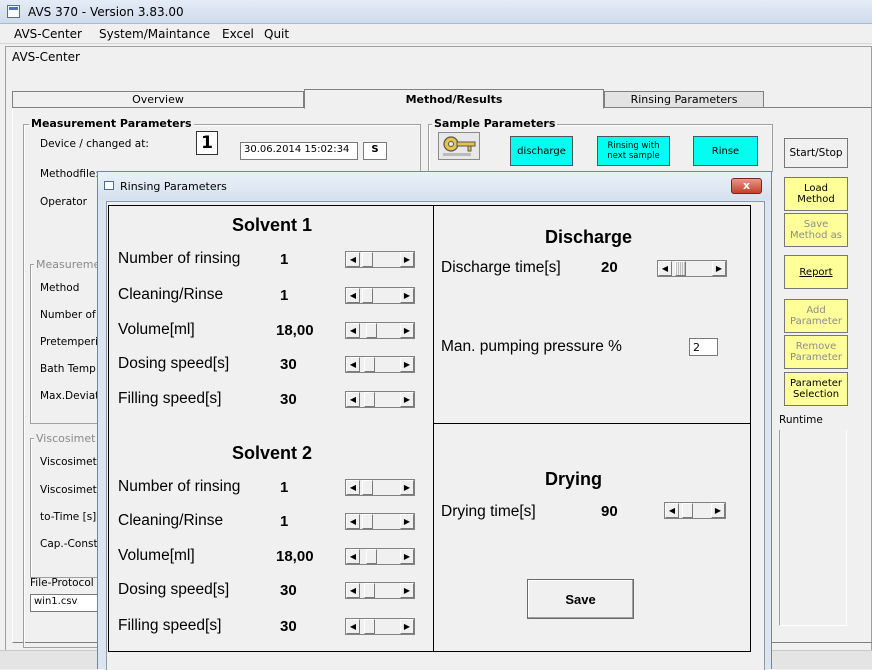 The height and width of the screenshot is (670, 872). I want to click on s1-filling-speed-scrollbar: ◀ ▶, so click(380, 399).